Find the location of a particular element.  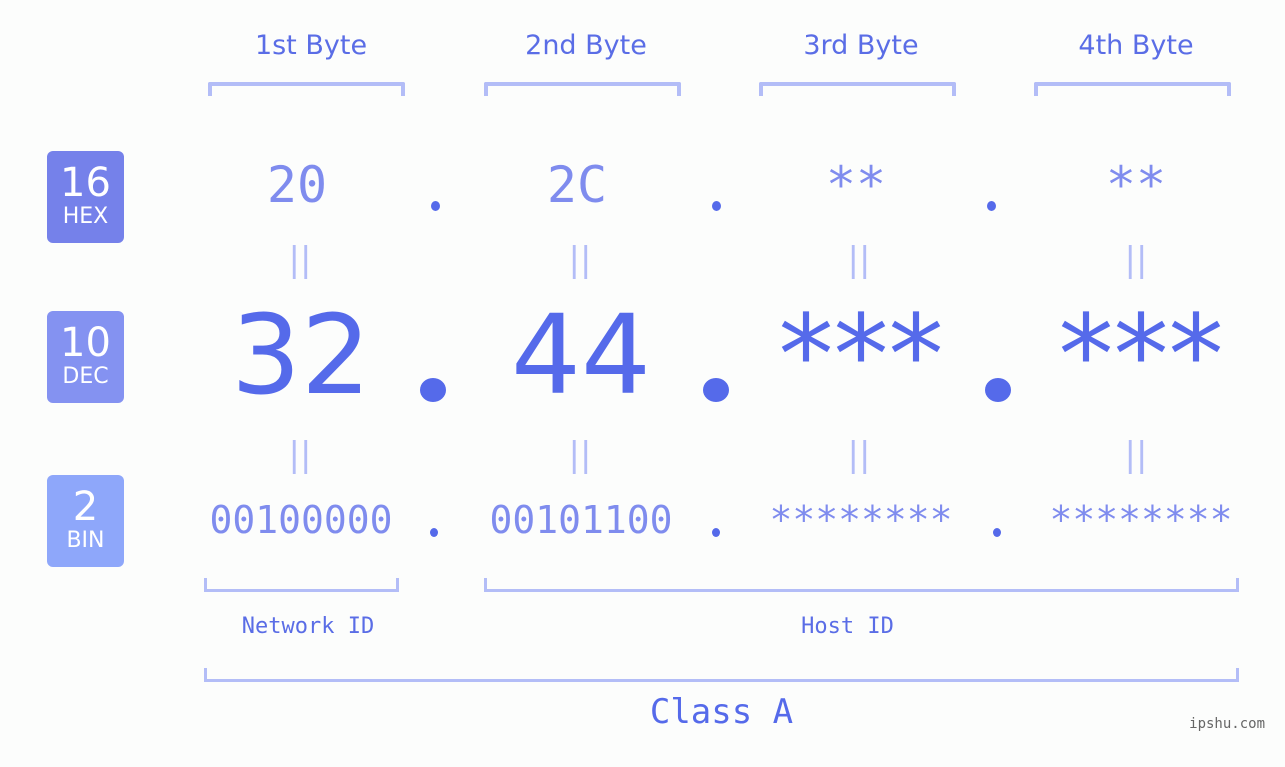

dec-value-2: 44 is located at coordinates (581, 355).